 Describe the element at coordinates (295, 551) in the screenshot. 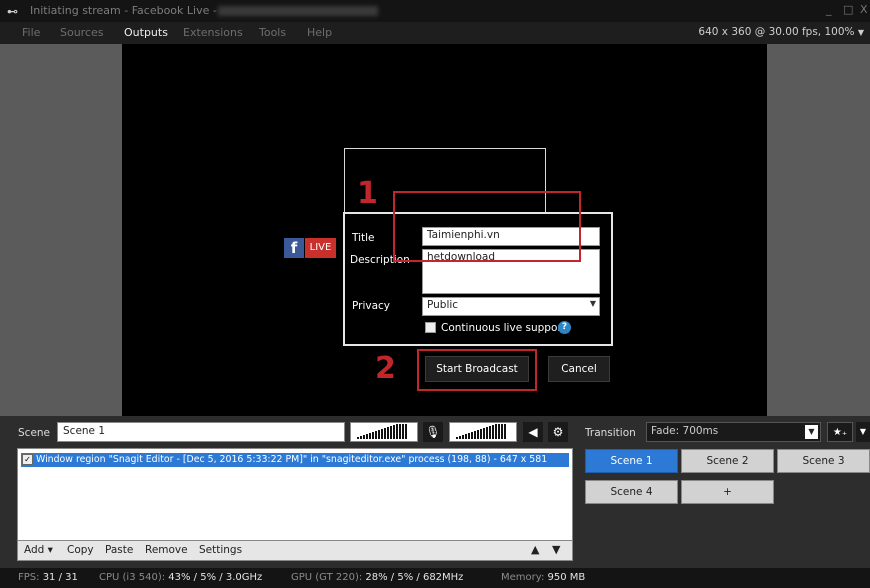

I see `sources-toolbar: Add ▾ Copy Paste Remove Settings ▲ ▼` at that location.